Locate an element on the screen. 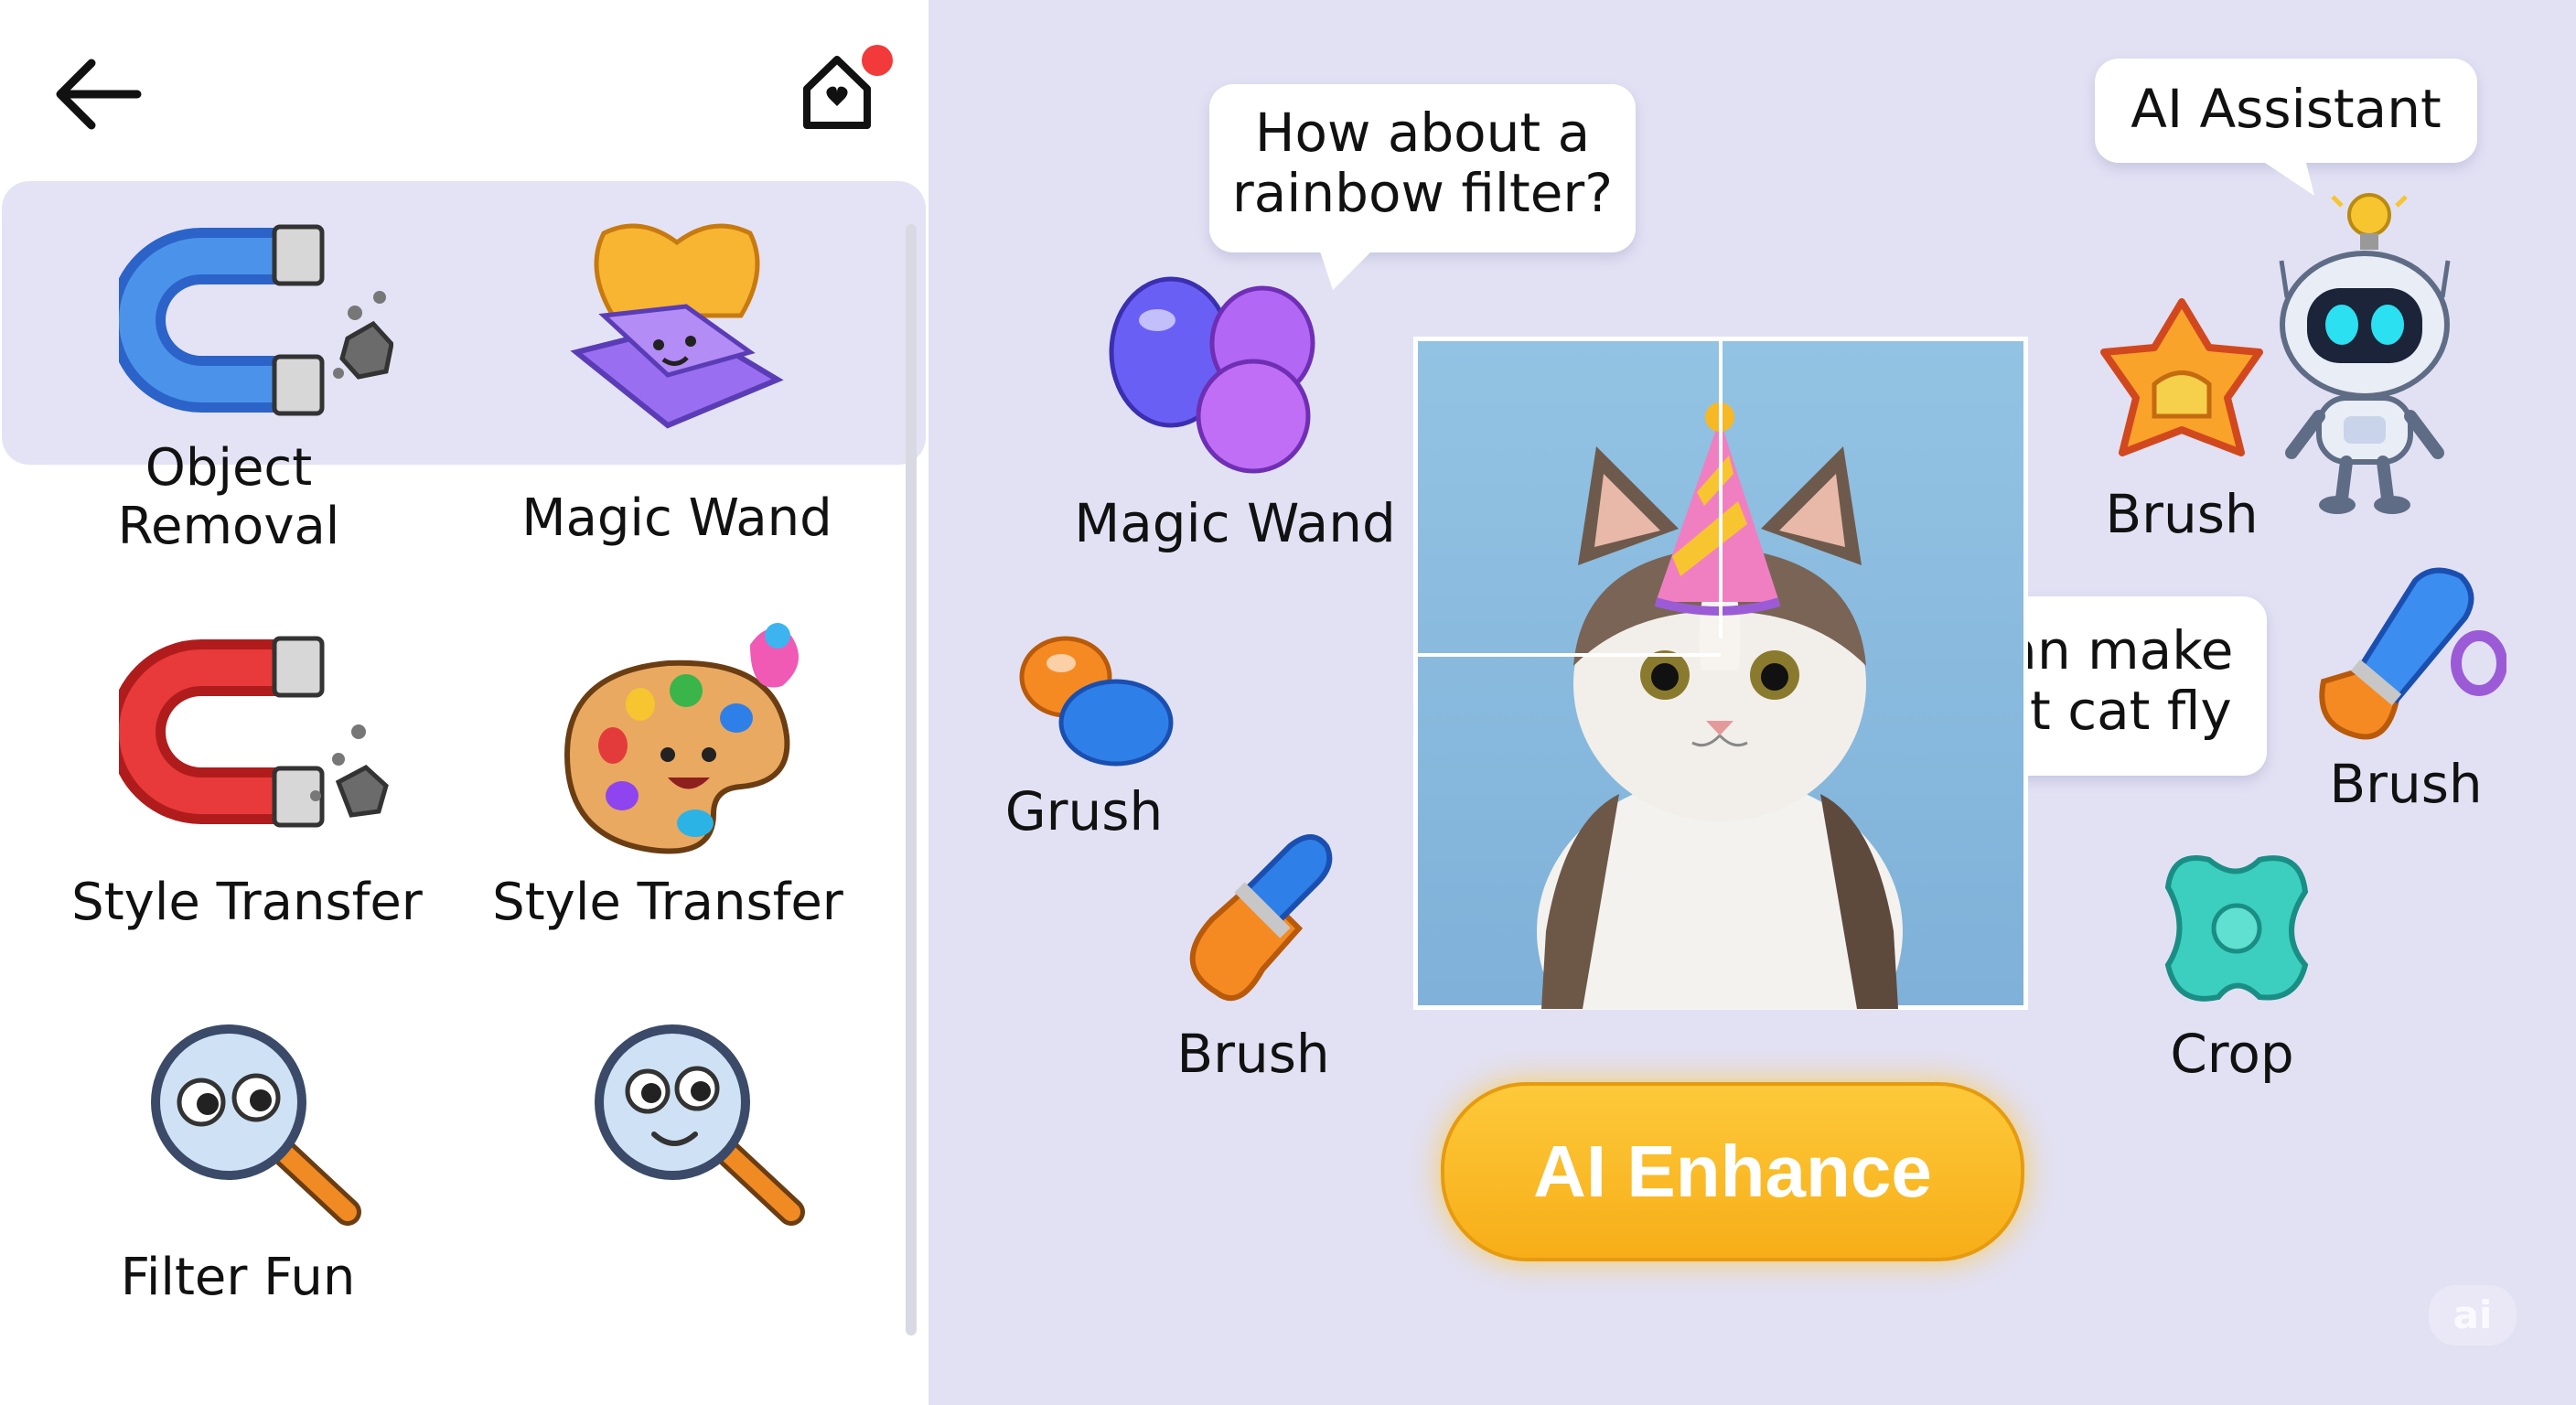 The image size is (2576, 1405). assistant-label-bubble: AI Assistant is located at coordinates (2286, 127).